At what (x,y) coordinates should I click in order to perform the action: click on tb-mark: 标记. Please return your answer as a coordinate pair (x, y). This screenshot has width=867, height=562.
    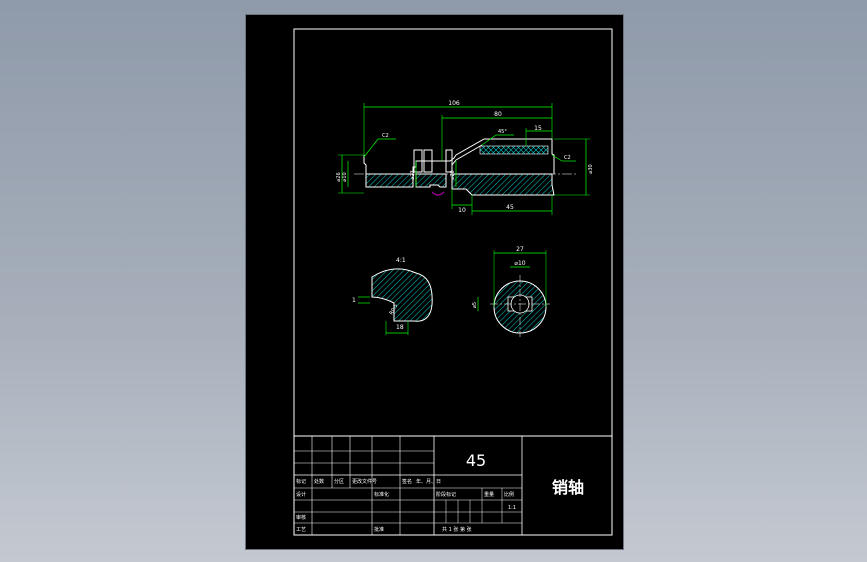
    Looking at the image, I should click on (301, 481).